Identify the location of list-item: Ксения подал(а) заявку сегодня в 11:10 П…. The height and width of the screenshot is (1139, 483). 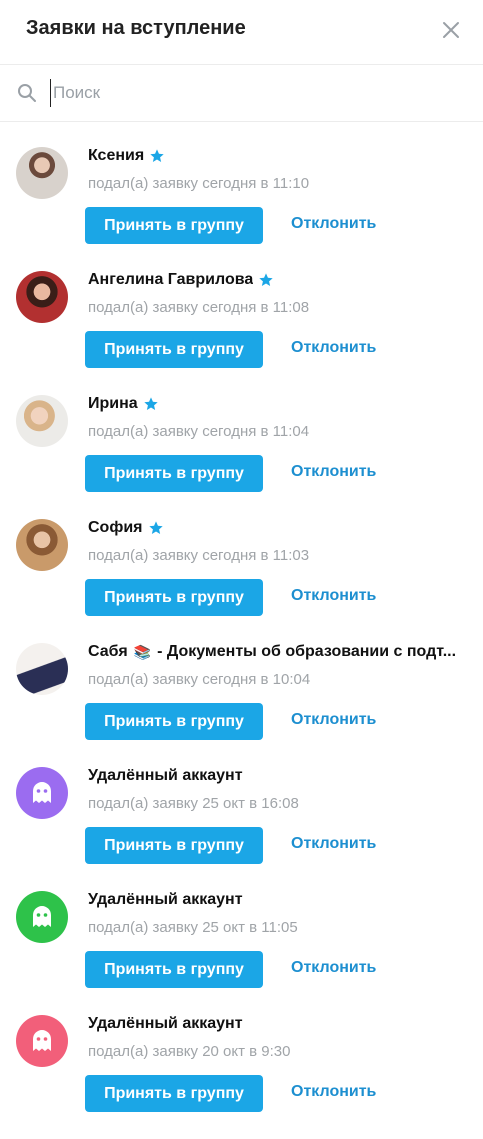
(241, 209).